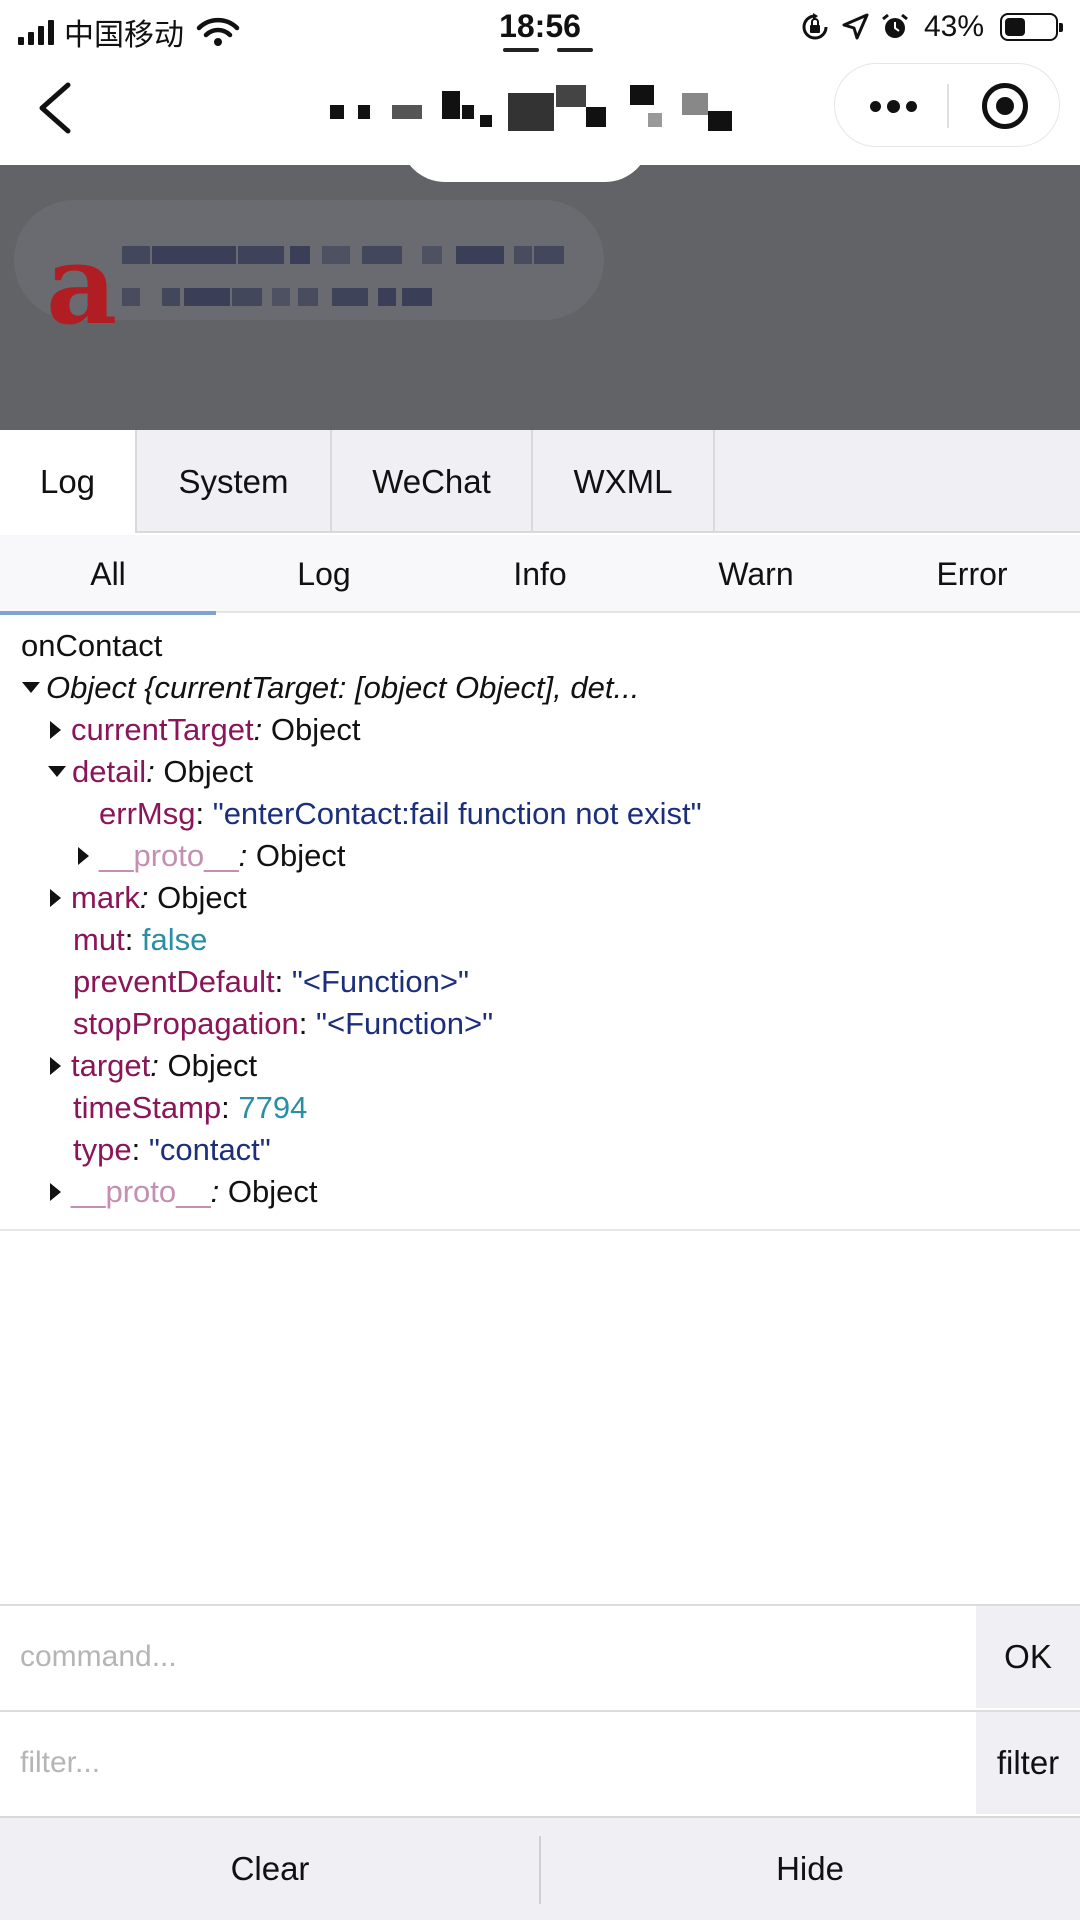  I want to click on log-row-target: target: Object, so click(153, 1066).